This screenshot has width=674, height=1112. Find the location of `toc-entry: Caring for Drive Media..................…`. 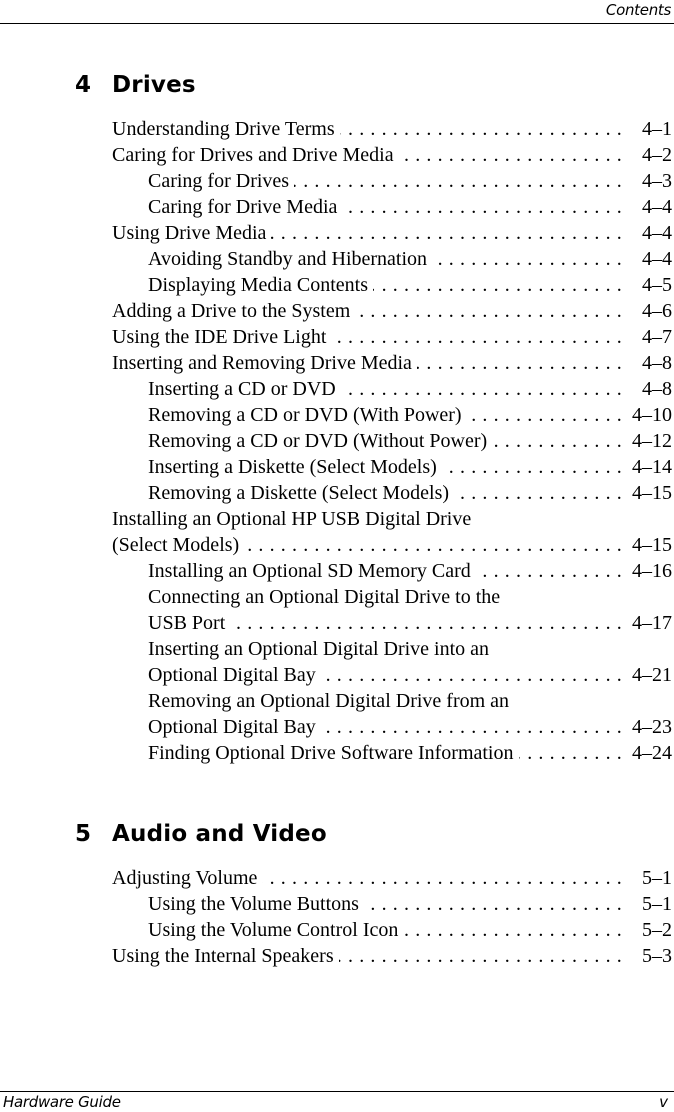

toc-entry: Caring for Drive Media..................… is located at coordinates (337, 207).